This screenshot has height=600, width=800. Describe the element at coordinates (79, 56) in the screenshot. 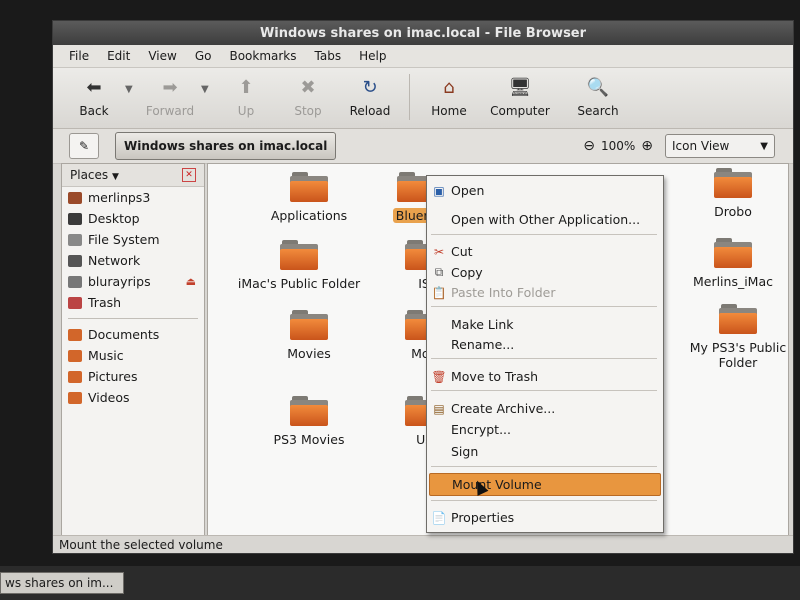

I see `menu-file: File` at that location.